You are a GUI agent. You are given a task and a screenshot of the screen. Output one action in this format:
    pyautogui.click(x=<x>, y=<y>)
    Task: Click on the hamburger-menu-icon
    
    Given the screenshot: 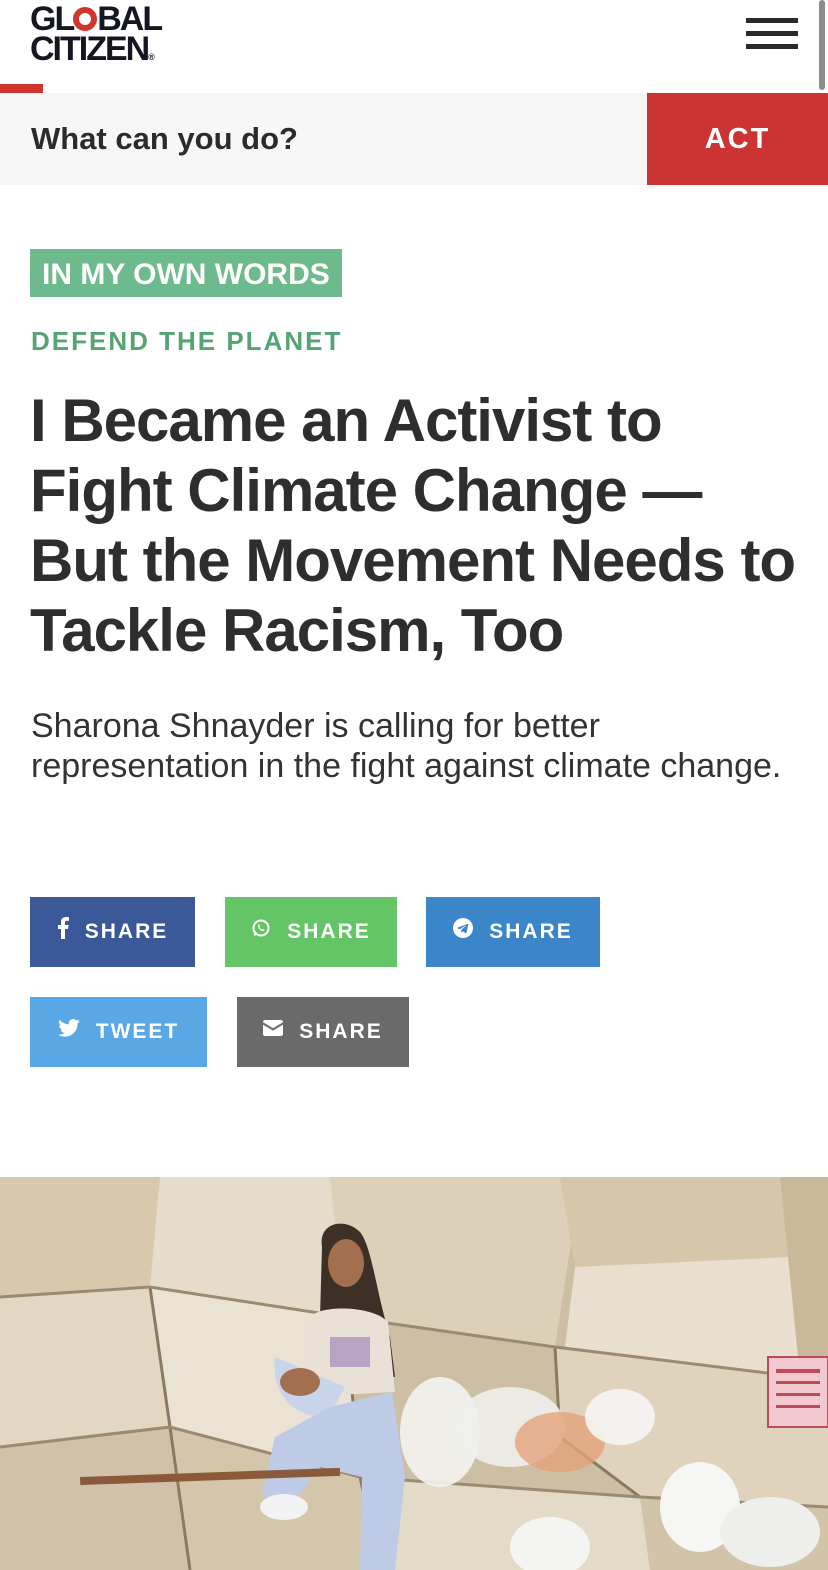 What is the action you would take?
    pyautogui.click(x=772, y=35)
    